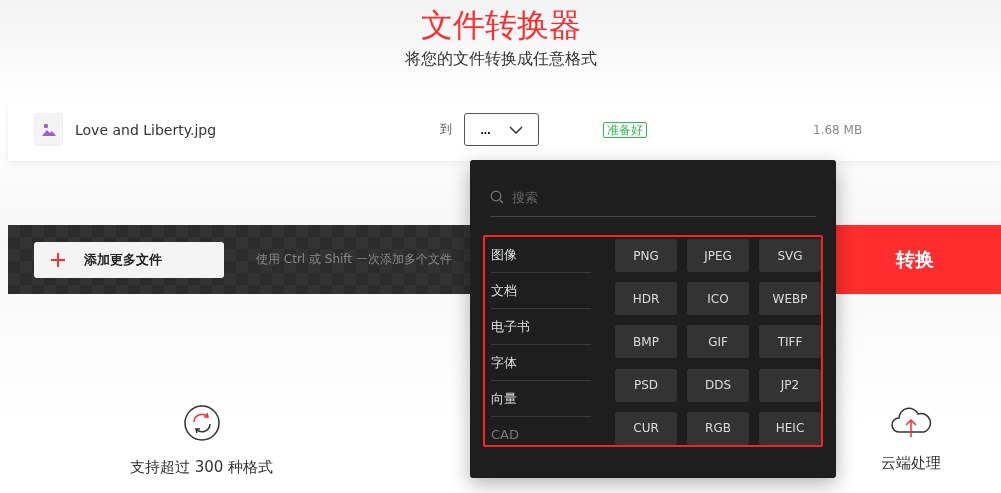 The image size is (1001, 493). What do you see at coordinates (790, 342) in the screenshot?
I see `format-option: TIFF` at bounding box center [790, 342].